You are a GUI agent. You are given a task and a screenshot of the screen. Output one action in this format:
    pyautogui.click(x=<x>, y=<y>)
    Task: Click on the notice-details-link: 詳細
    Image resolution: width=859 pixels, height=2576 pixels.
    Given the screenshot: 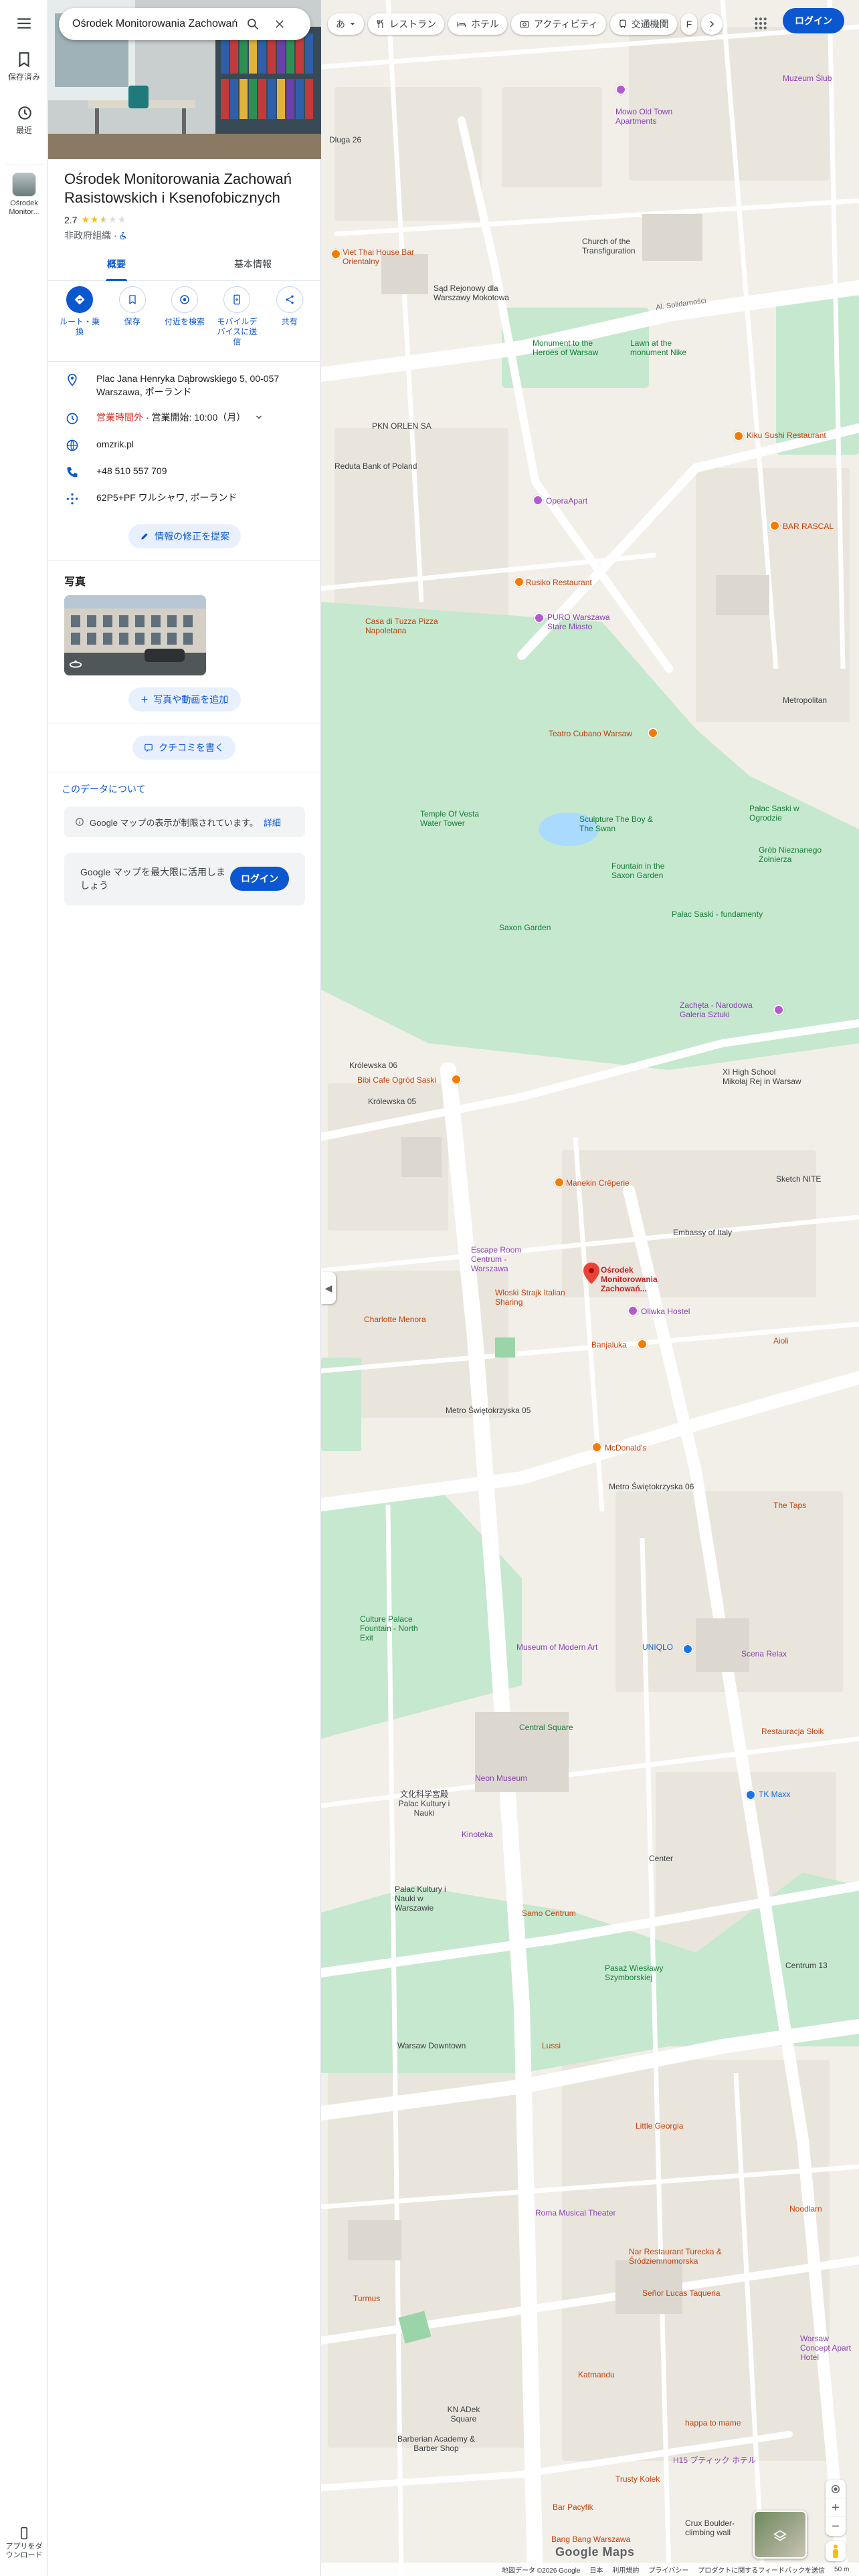 What is the action you would take?
    pyautogui.click(x=272, y=823)
    